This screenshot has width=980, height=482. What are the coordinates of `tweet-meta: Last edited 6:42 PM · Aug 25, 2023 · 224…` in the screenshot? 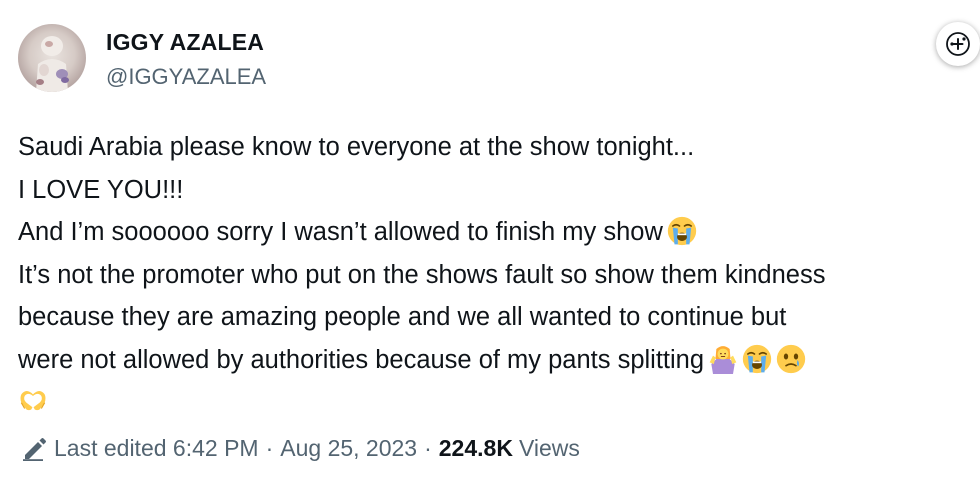 It's located at (300, 448).